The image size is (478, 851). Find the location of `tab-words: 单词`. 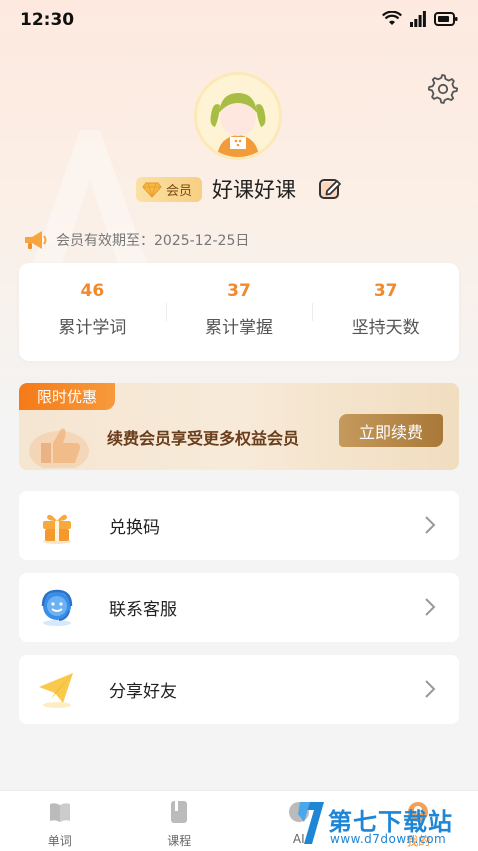

tab-words: 单词 is located at coordinates (60, 821).